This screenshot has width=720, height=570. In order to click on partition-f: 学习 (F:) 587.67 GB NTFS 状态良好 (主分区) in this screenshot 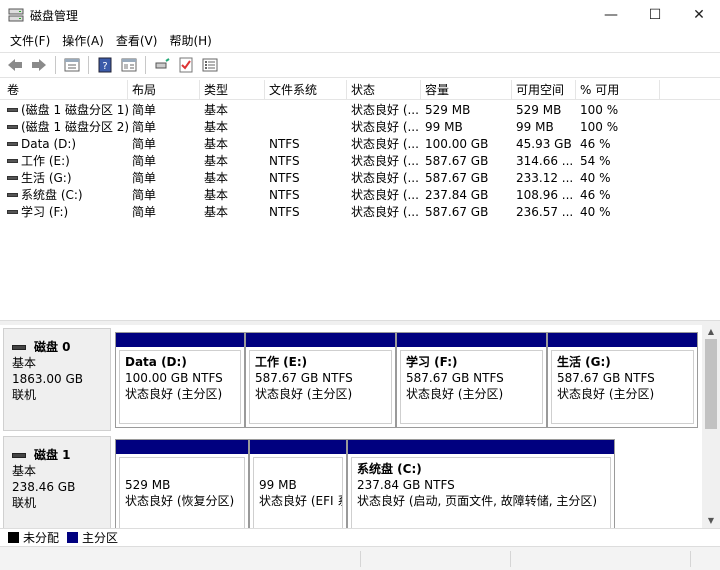, I will do `click(471, 380)`.